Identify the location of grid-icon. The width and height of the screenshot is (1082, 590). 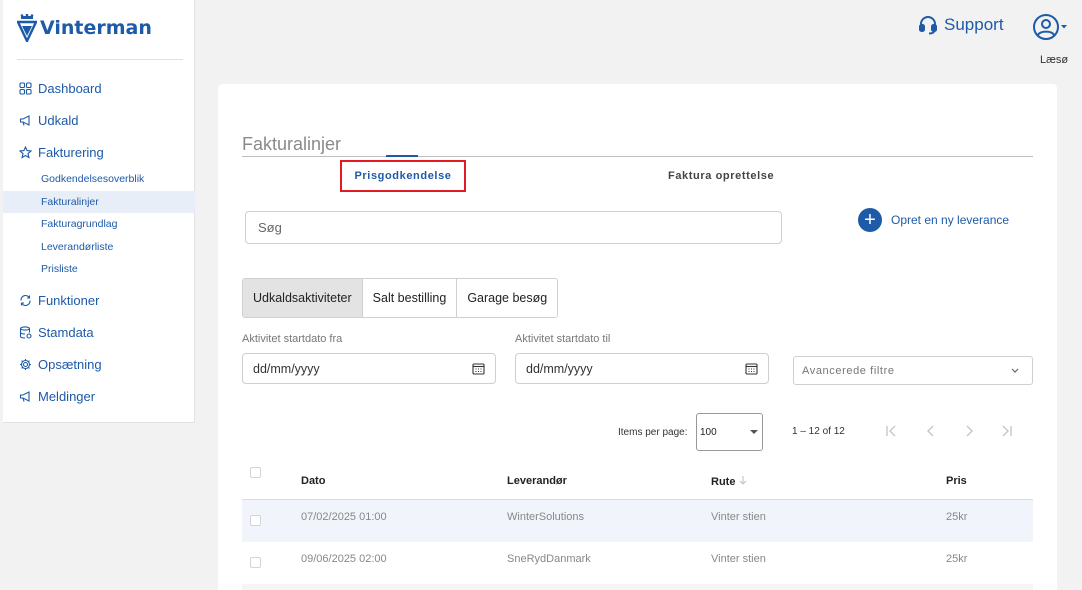
(25, 88).